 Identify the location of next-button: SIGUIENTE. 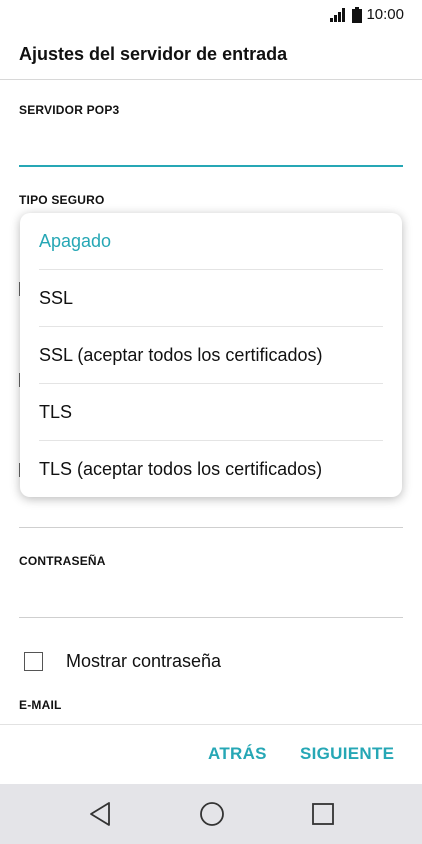
(347, 754).